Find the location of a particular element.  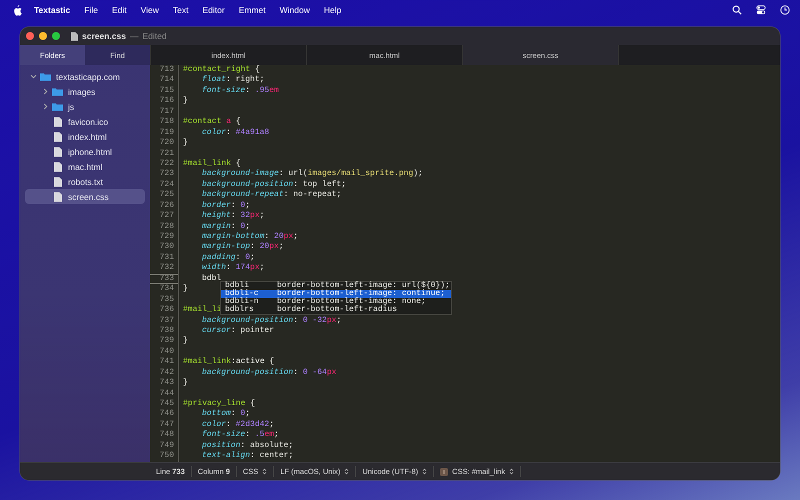

file-tree-item: robots.txt is located at coordinates (85, 181).